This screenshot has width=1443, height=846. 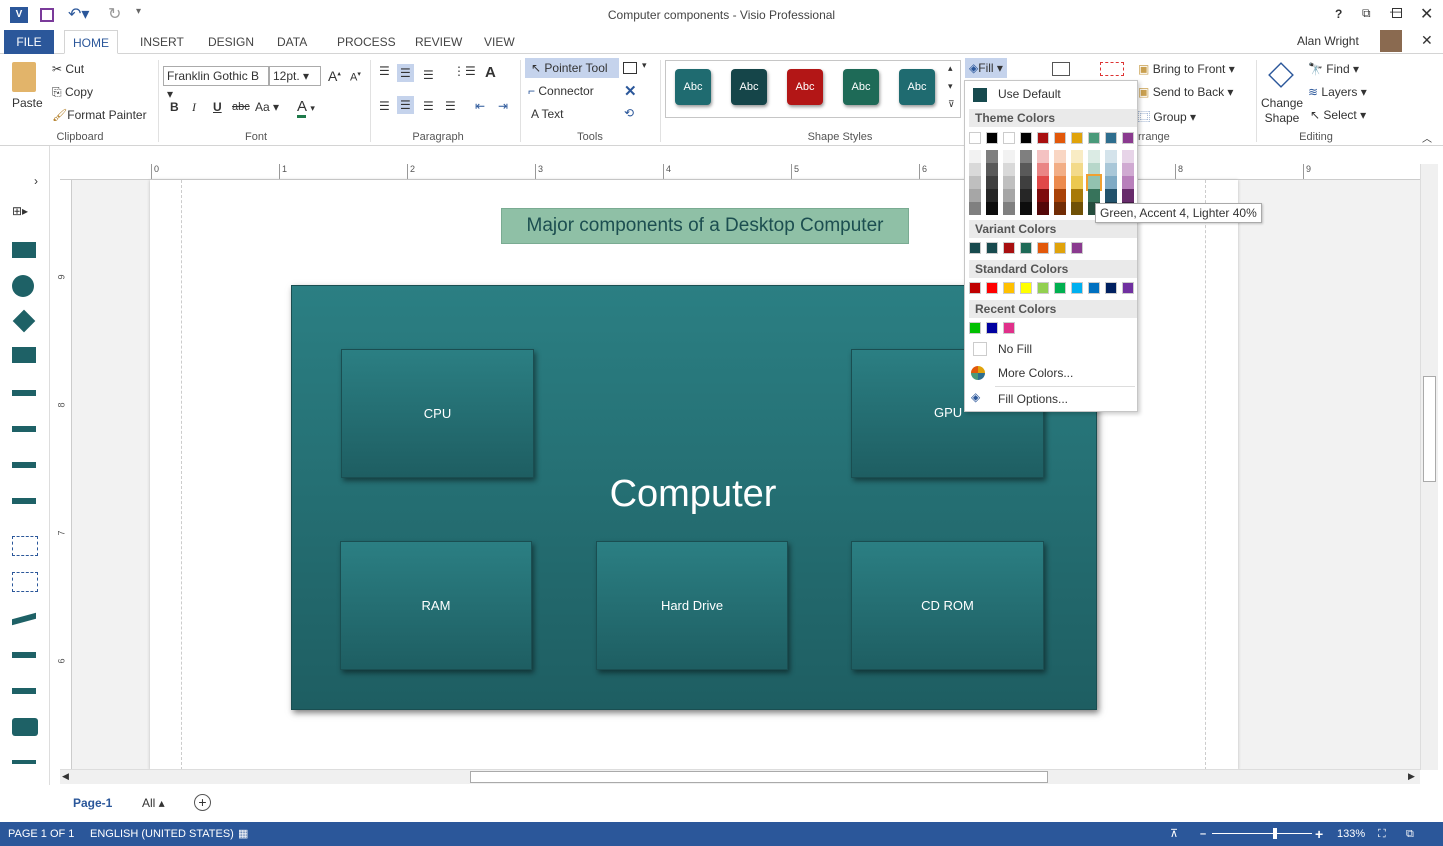 I want to click on connector-button: ⌐ Connector, so click(x=561, y=91).